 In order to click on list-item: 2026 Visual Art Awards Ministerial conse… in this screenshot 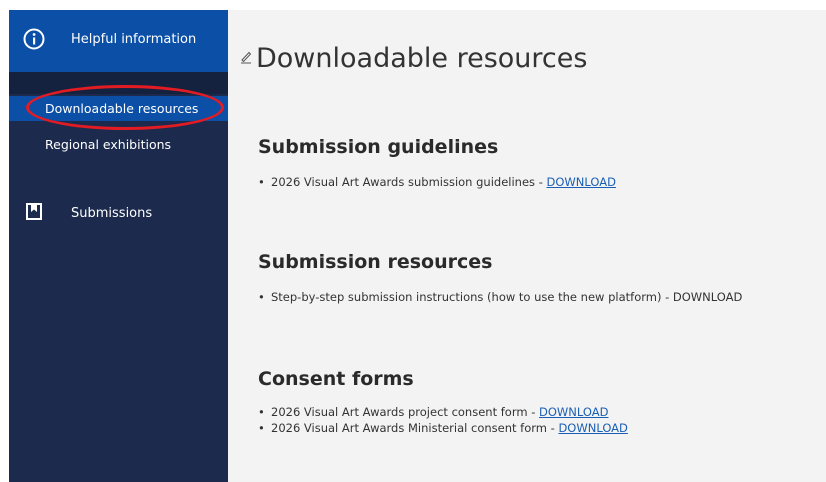, I will do `click(443, 428)`.